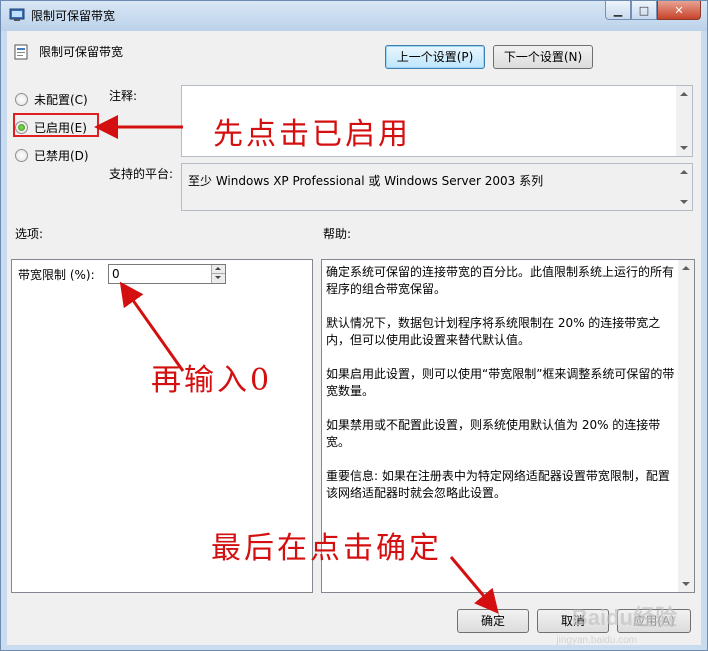 This screenshot has height=651, width=708. I want to click on setting-title: 限制可保留带宽, so click(81, 52).